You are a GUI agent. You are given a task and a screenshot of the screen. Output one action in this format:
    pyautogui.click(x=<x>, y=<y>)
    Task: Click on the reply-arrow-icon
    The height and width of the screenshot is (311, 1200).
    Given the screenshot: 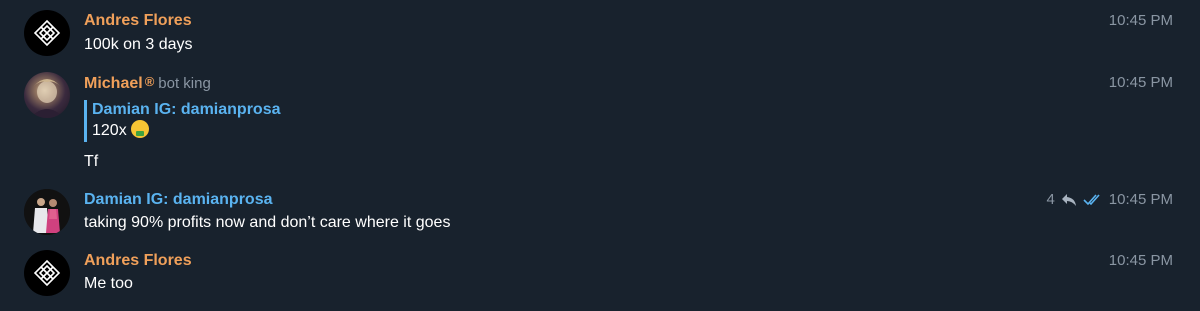 What is the action you would take?
    pyautogui.click(x=1069, y=200)
    